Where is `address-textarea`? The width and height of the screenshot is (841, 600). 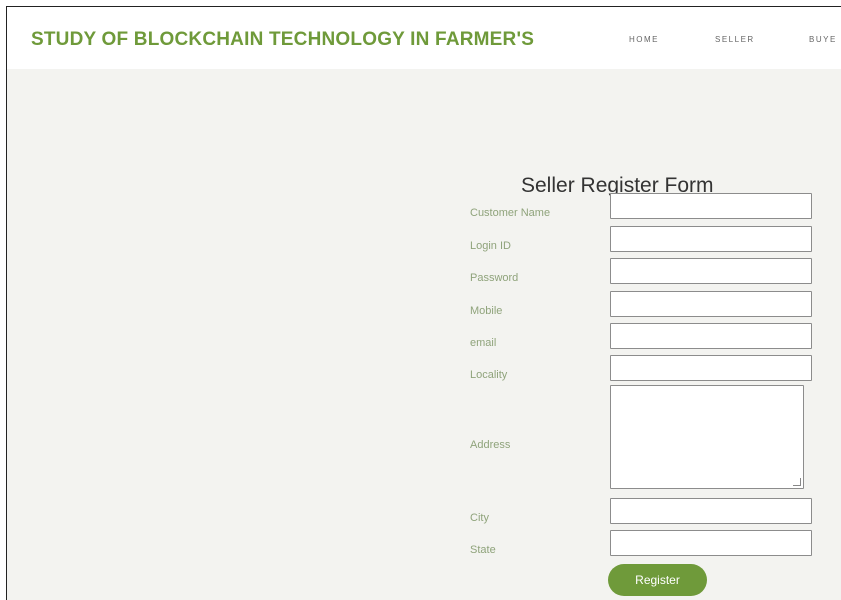 address-textarea is located at coordinates (707, 437).